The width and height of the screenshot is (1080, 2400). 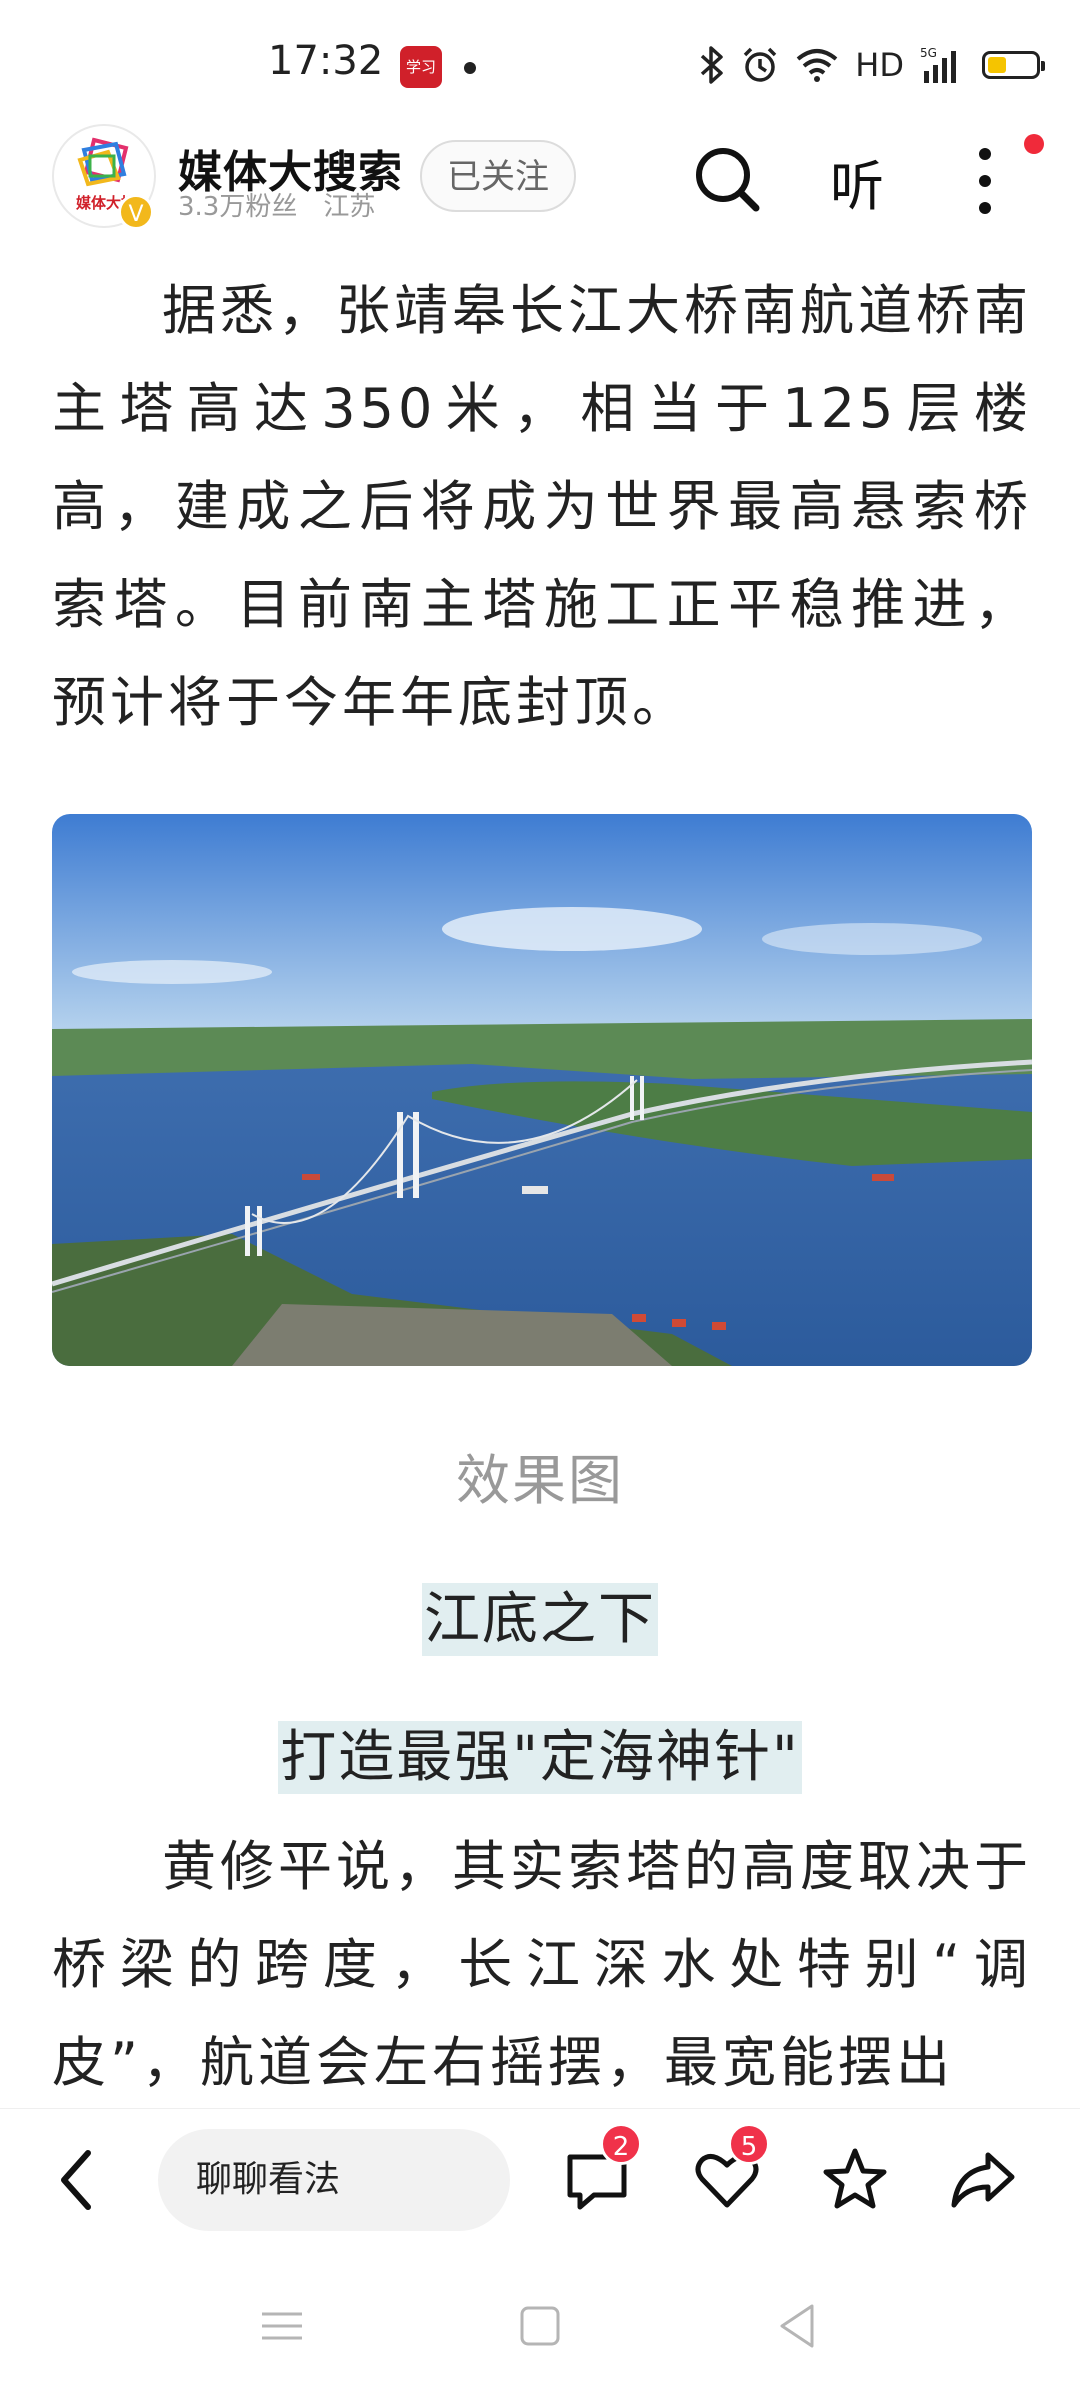 What do you see at coordinates (421, 67) in the screenshot?
I see `xuexi-app-icon: 学习` at bounding box center [421, 67].